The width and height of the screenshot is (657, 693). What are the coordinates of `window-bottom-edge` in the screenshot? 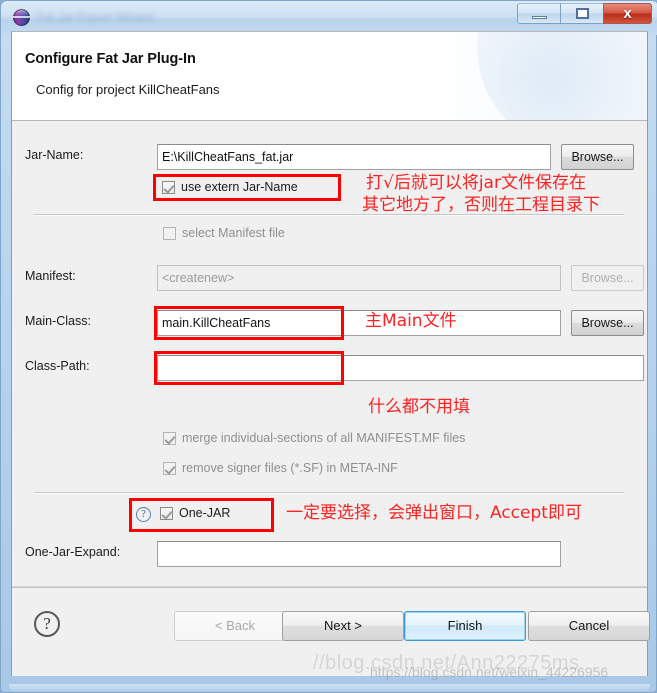 It's located at (329, 687).